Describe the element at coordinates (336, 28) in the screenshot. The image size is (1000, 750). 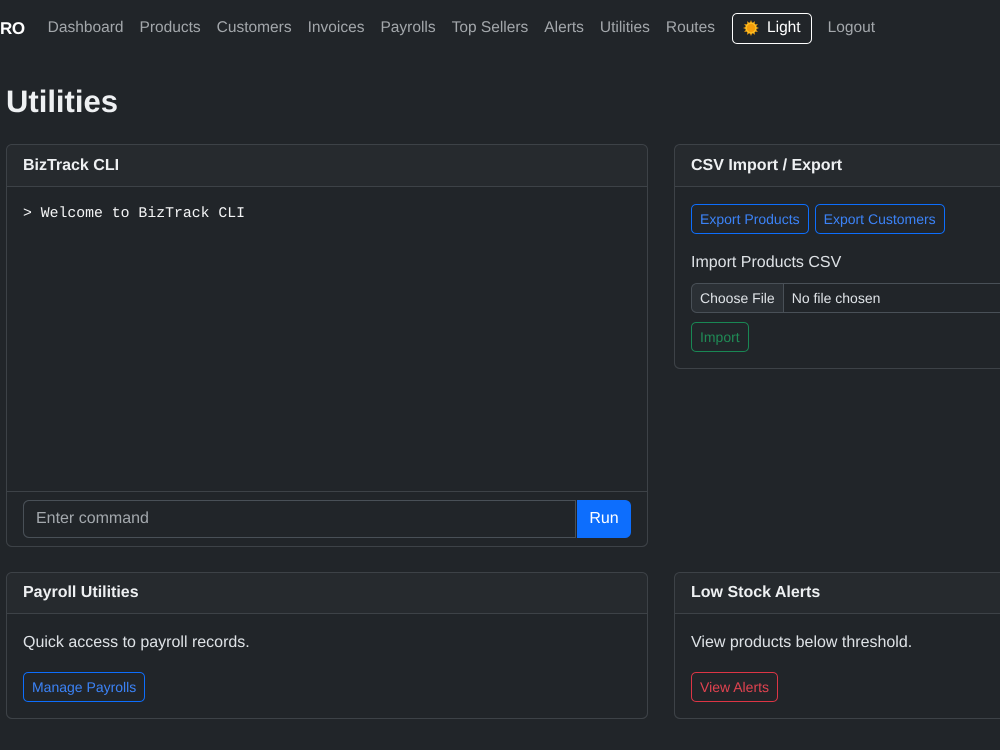
I see `nav-link: Invoices` at that location.